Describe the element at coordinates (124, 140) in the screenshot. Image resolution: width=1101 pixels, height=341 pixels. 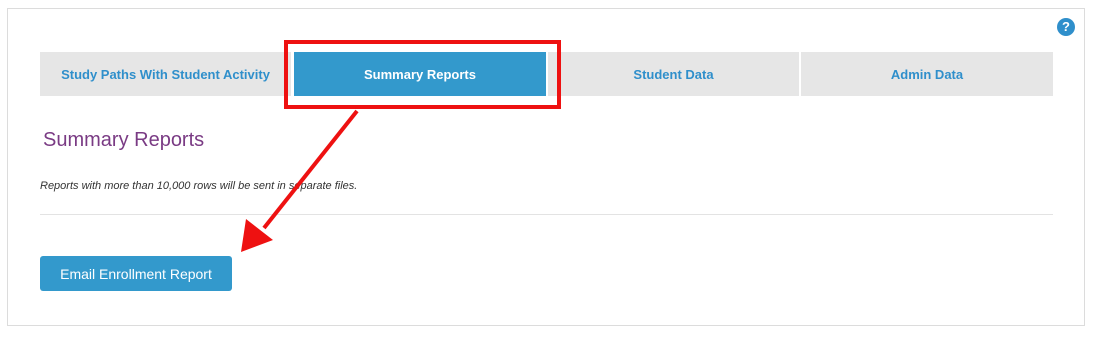
I see `page-title: Summary Reports` at that location.